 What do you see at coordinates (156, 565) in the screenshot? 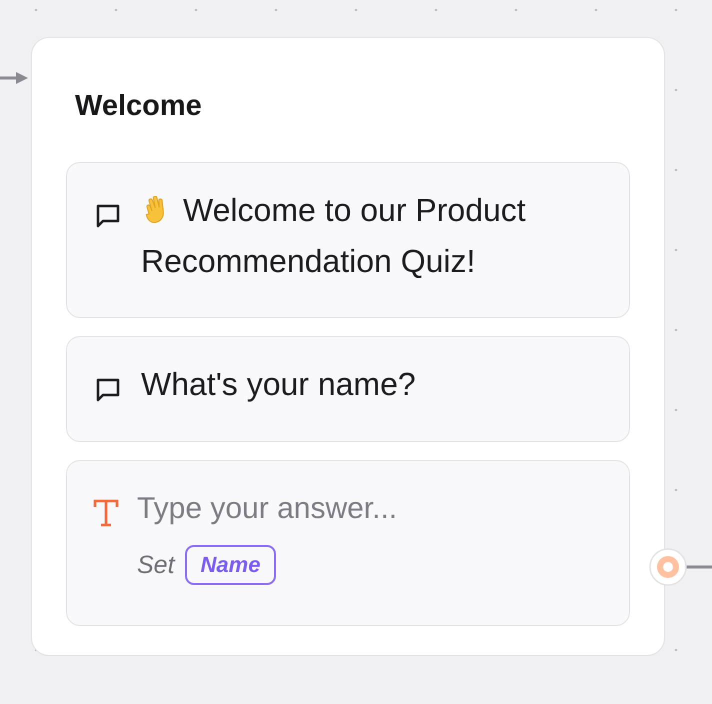
I see `set-label: Set` at bounding box center [156, 565].